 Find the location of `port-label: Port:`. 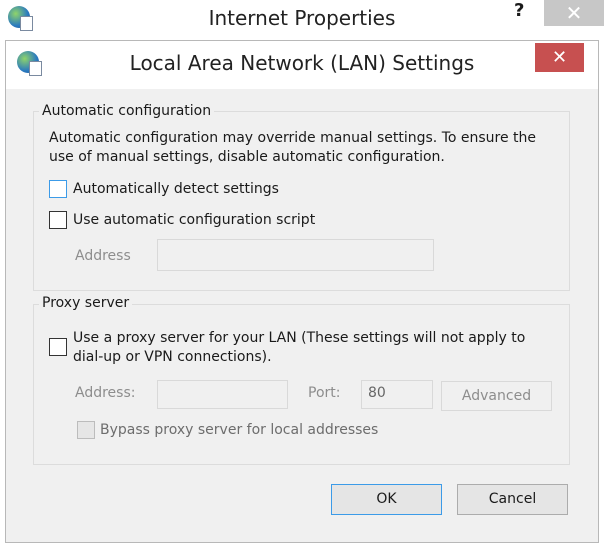

port-label: Port: is located at coordinates (324, 393).